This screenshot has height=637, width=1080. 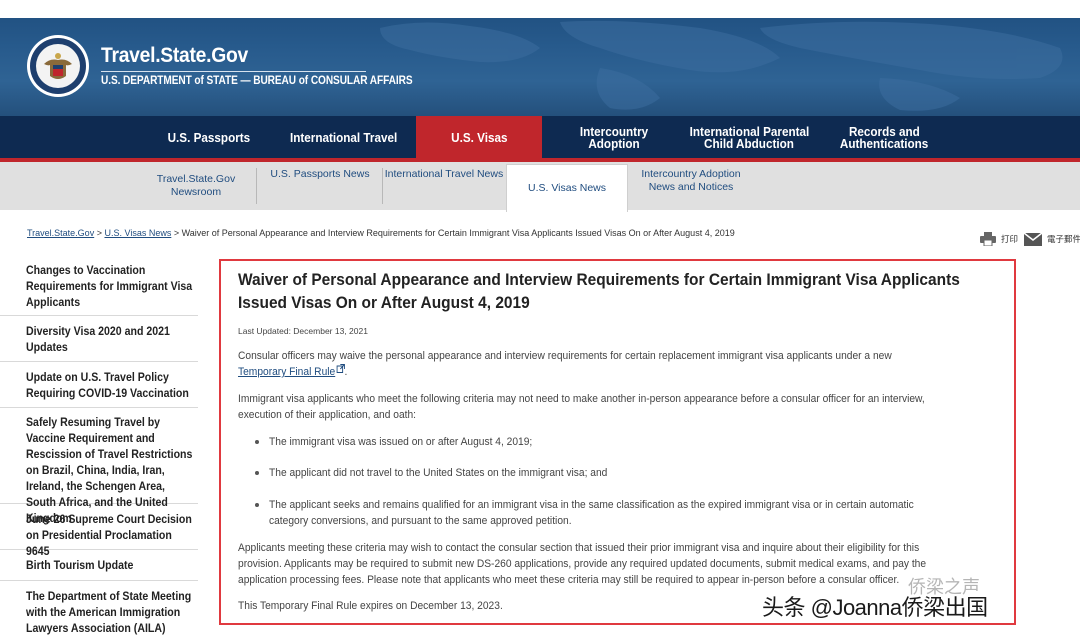 I want to click on tab-us-passports: U.S. Passports, so click(x=209, y=138).